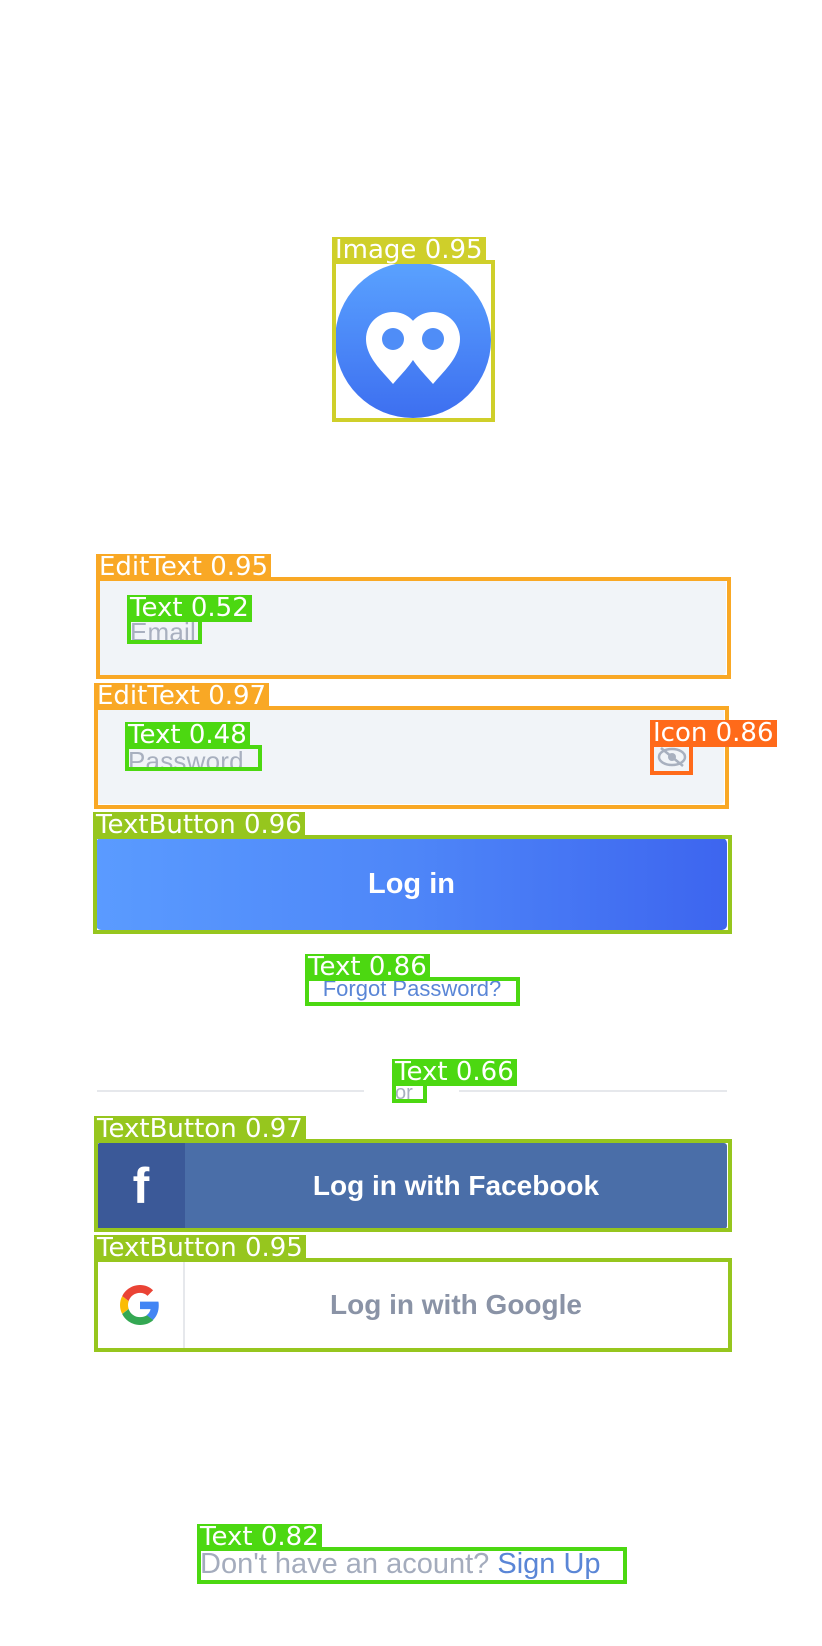 This screenshot has width=822, height=1646. What do you see at coordinates (199, 825) in the screenshot?
I see `detection-label: TextButton 0.96` at bounding box center [199, 825].